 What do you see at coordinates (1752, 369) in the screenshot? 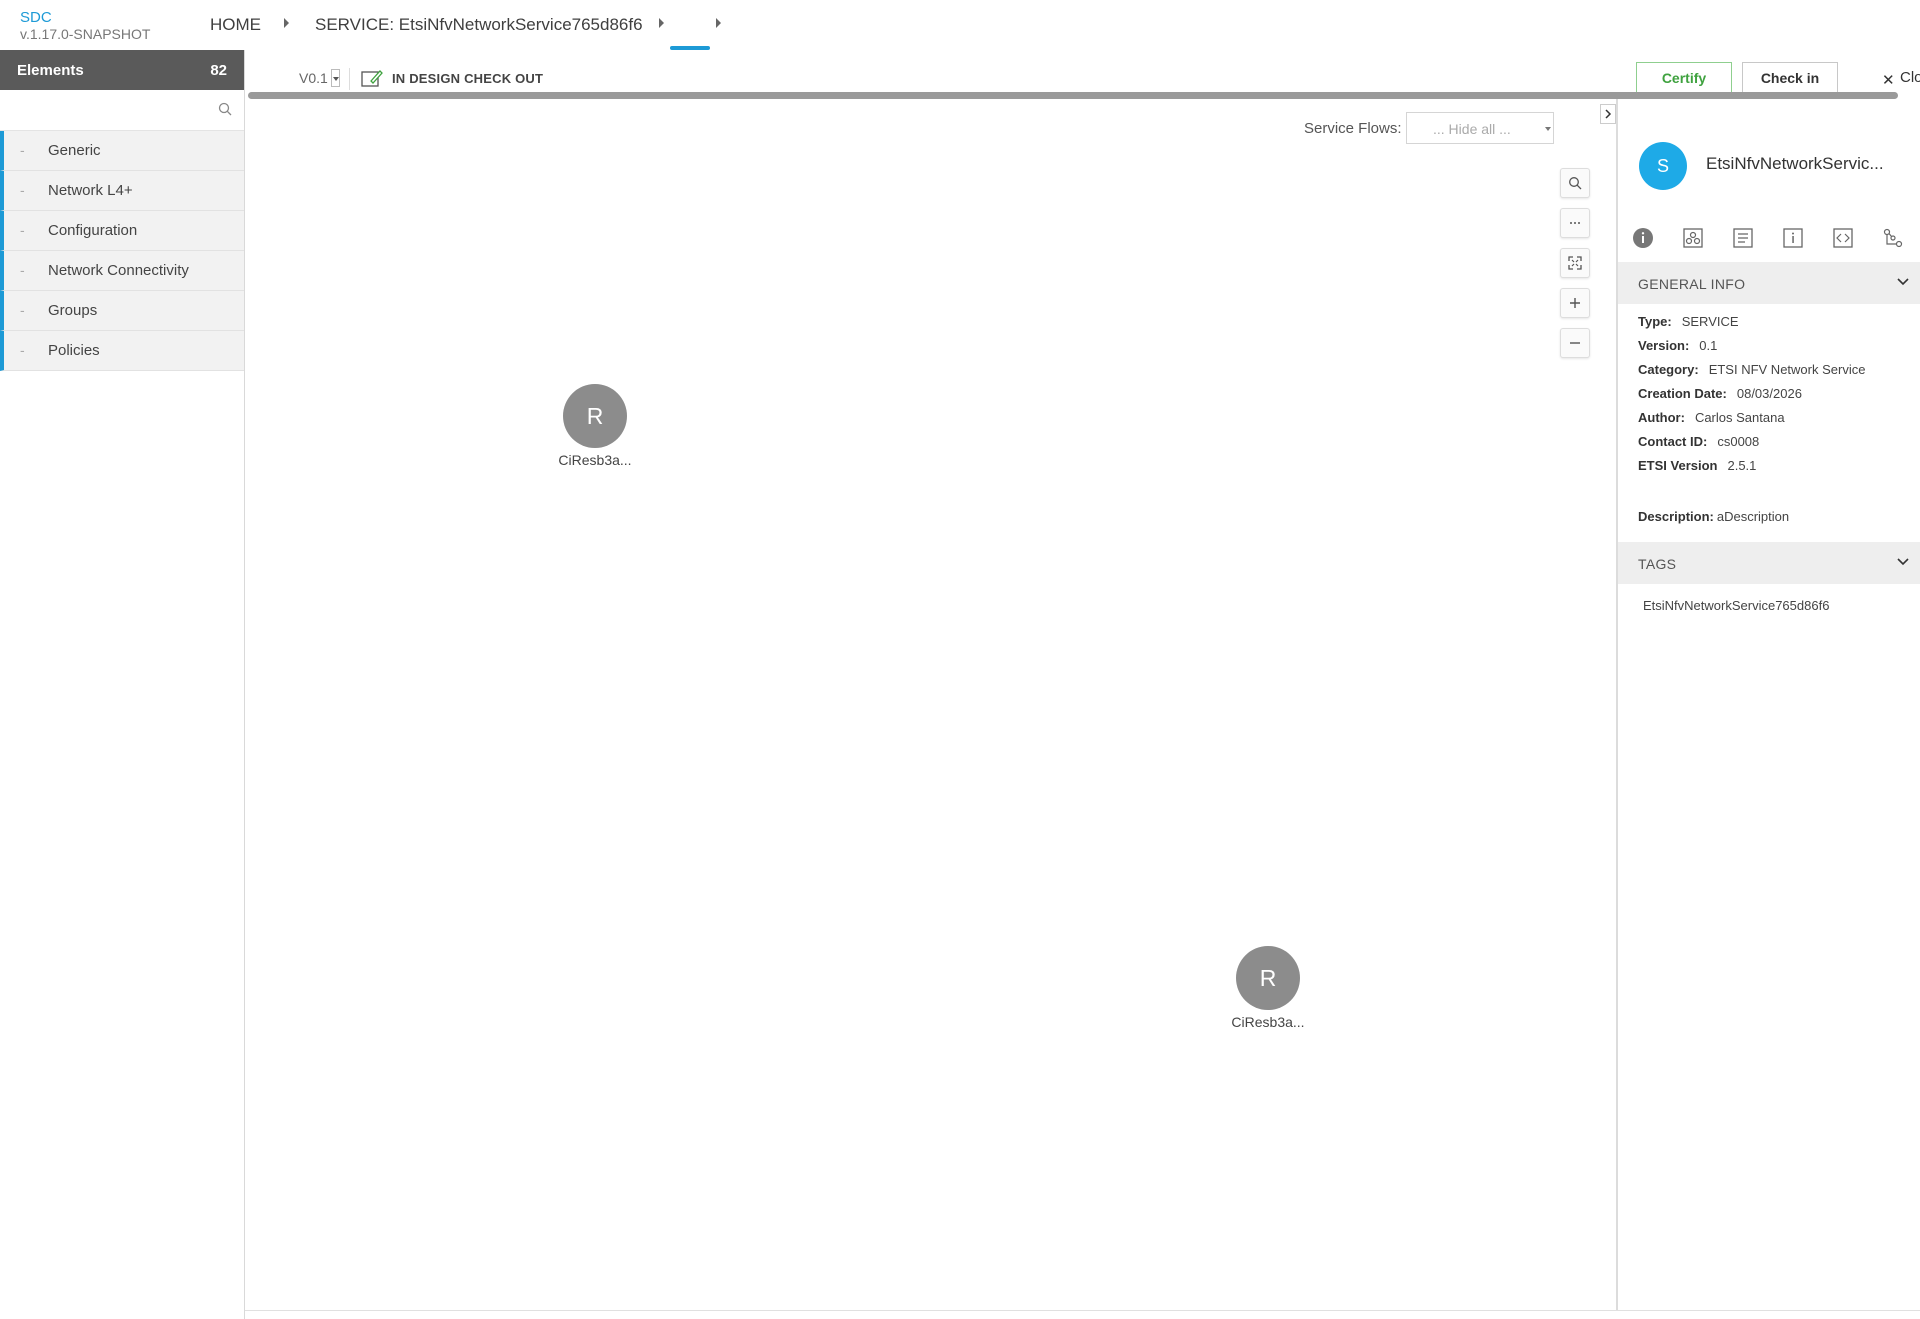
I see `info-category: Category: ETSI NFV Network Service` at bounding box center [1752, 369].